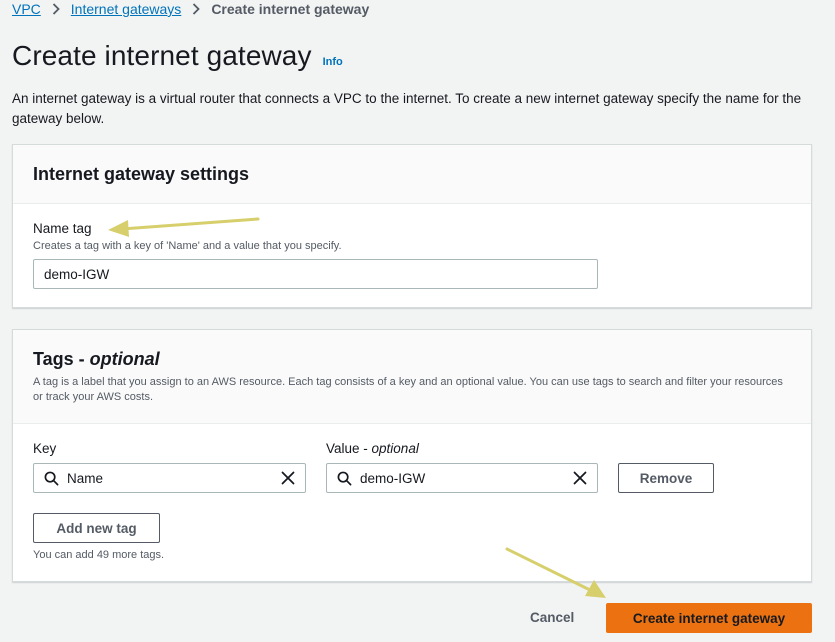  What do you see at coordinates (99, 555) in the screenshot?
I see `tags-remaining-hint: You can add 49 more tags.` at bounding box center [99, 555].